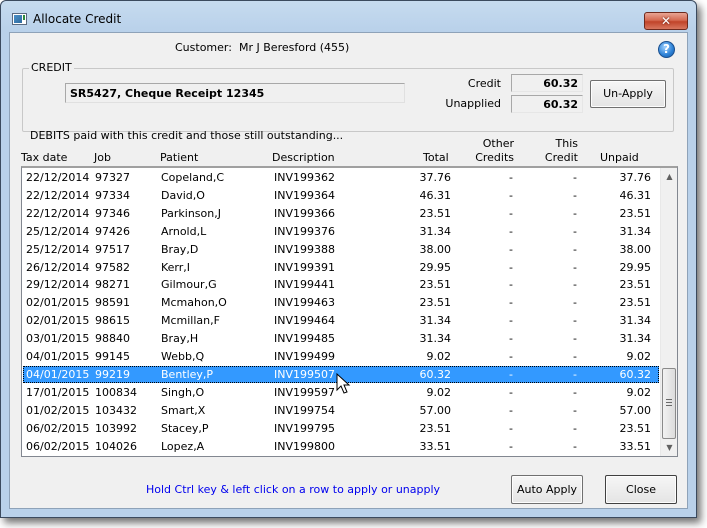 This screenshot has width=707, height=528. I want to click on cell-patient: Parkinson,J, so click(191, 213).